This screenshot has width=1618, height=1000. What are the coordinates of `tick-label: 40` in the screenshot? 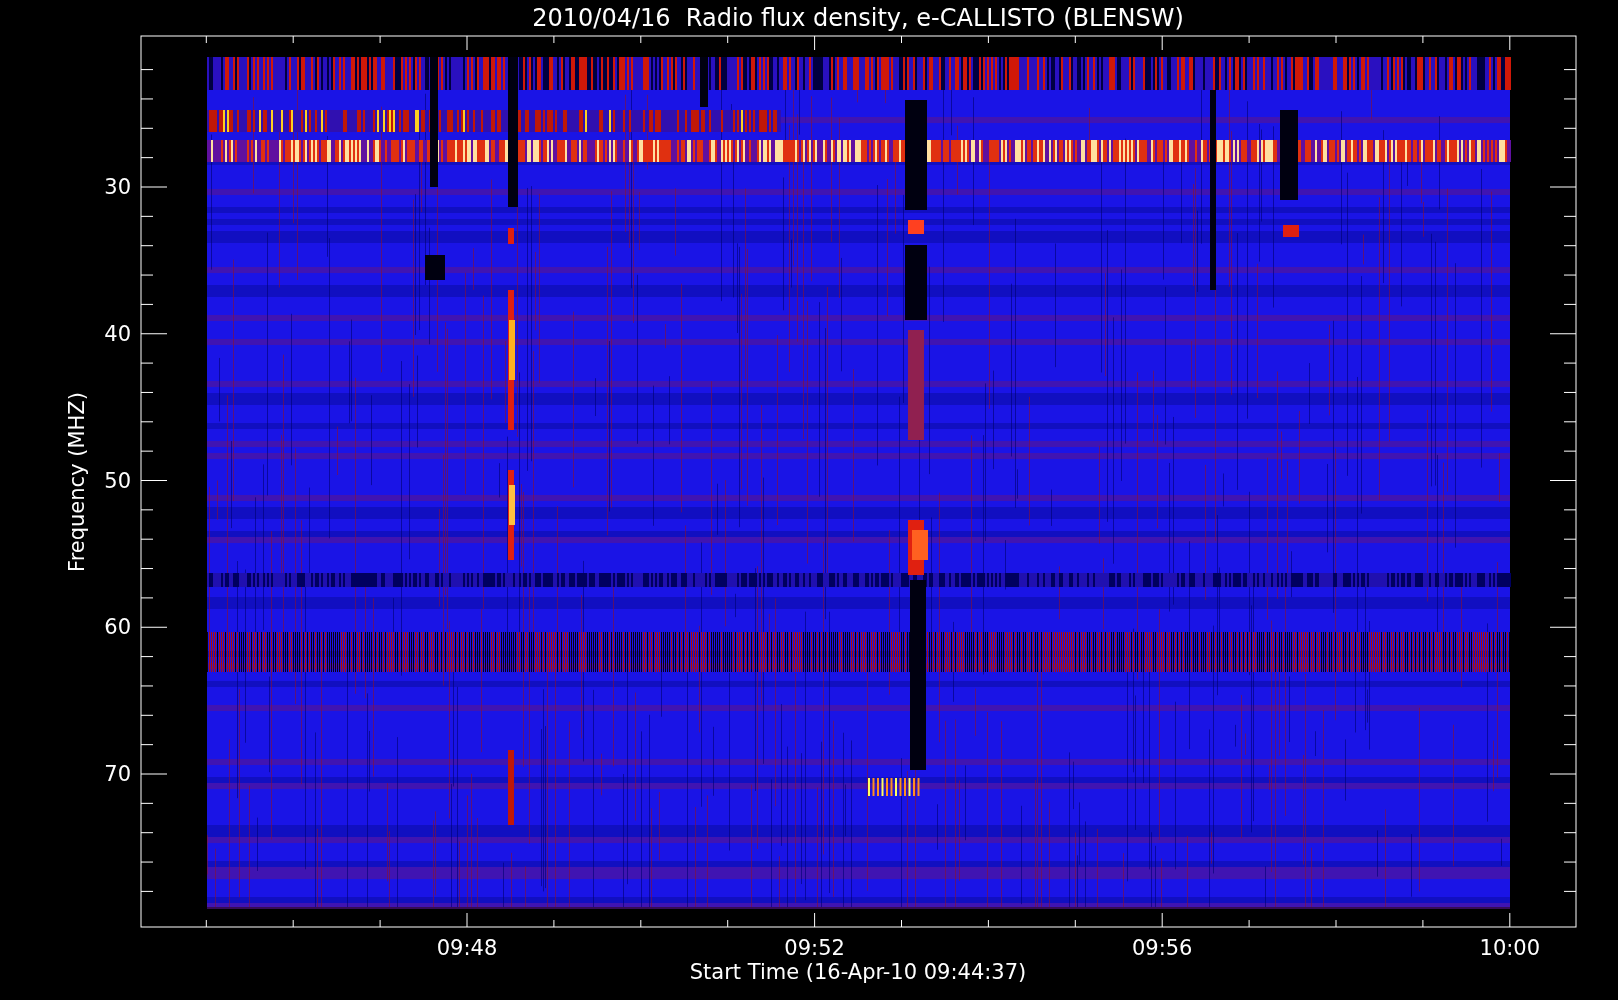 It's located at (117, 333).